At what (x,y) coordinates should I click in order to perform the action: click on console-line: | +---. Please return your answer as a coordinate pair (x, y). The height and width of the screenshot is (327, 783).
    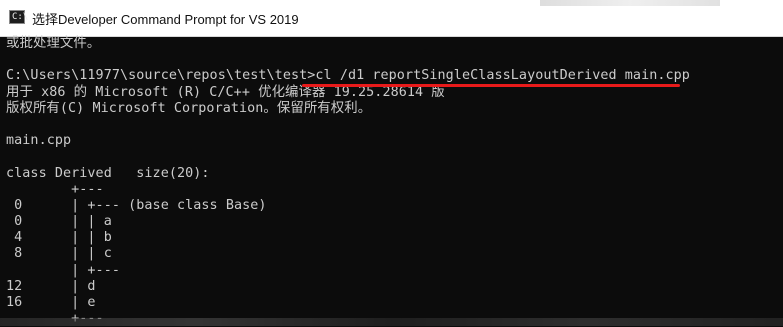
    Looking at the image, I should click on (63, 270).